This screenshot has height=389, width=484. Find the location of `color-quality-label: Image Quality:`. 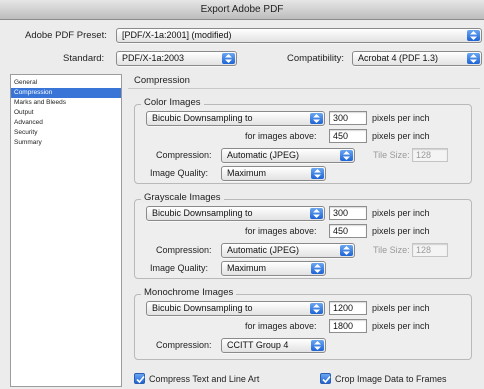

color-quality-label: Image Quality: is located at coordinates (179, 173).